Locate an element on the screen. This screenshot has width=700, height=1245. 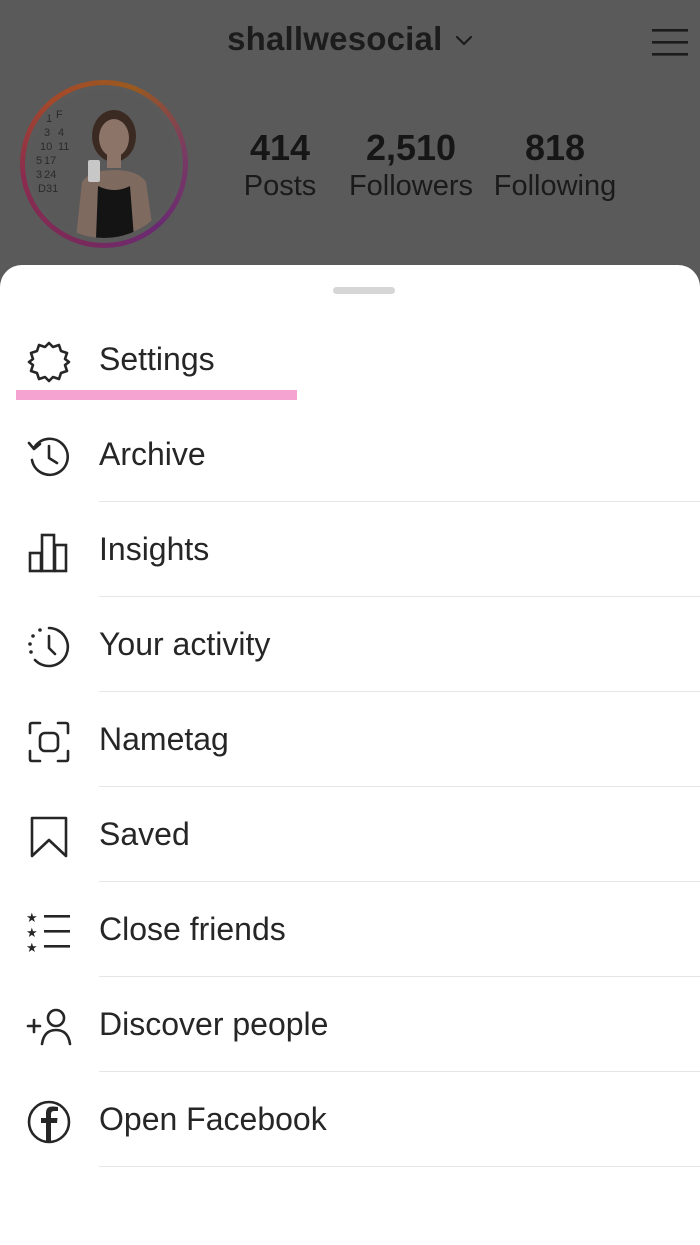
stat-value: 414 is located at coordinates (280, 147).